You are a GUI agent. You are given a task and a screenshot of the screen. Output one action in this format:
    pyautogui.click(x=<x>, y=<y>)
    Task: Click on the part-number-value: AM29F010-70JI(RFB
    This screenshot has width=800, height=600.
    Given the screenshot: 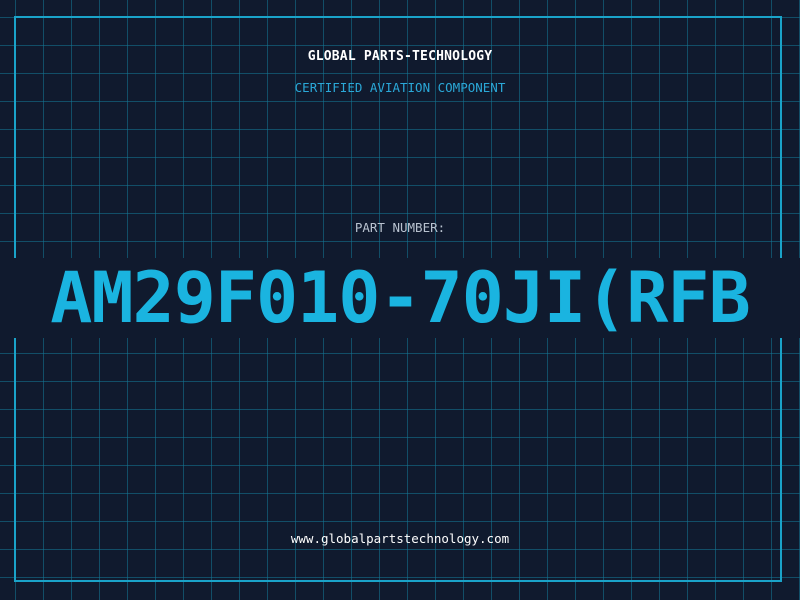 What is the action you would take?
    pyautogui.click(x=400, y=298)
    